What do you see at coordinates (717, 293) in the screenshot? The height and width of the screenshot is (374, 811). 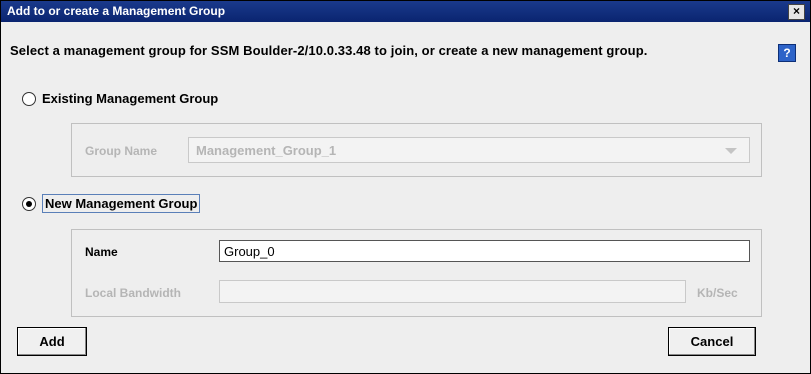 I see `bandwidth-unit: Kb/Sec` at bounding box center [717, 293].